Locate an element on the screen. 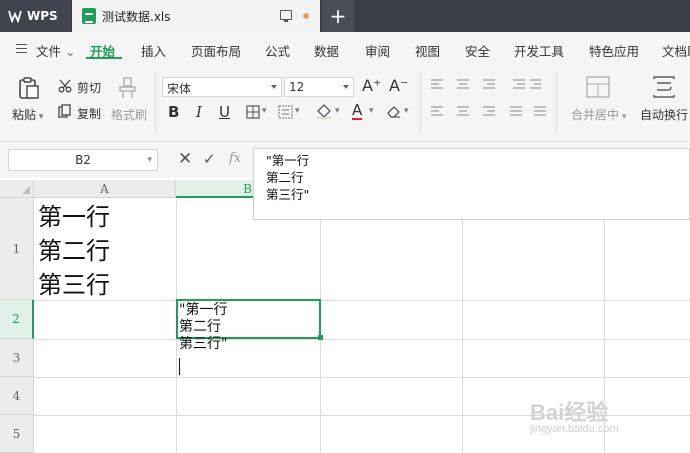 The height and width of the screenshot is (453, 690). wps-logo-icon is located at coordinates (15, 16).